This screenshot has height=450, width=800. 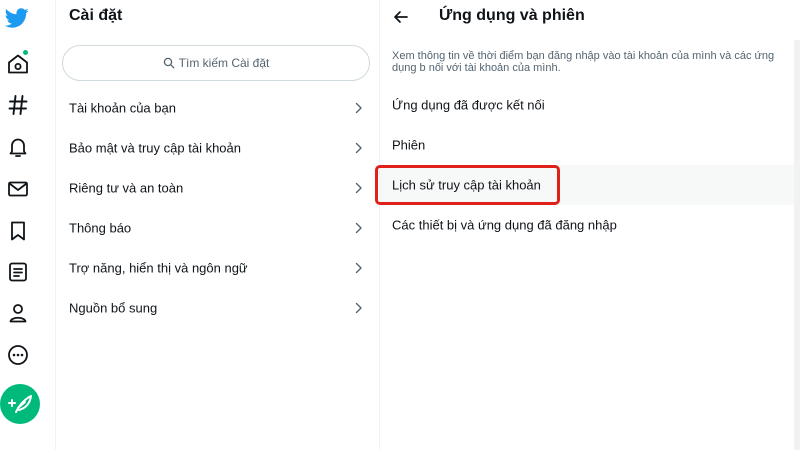 What do you see at coordinates (224, 63) in the screenshot?
I see `search-placeholder: Tìm kiếm Cài đặt` at bounding box center [224, 63].